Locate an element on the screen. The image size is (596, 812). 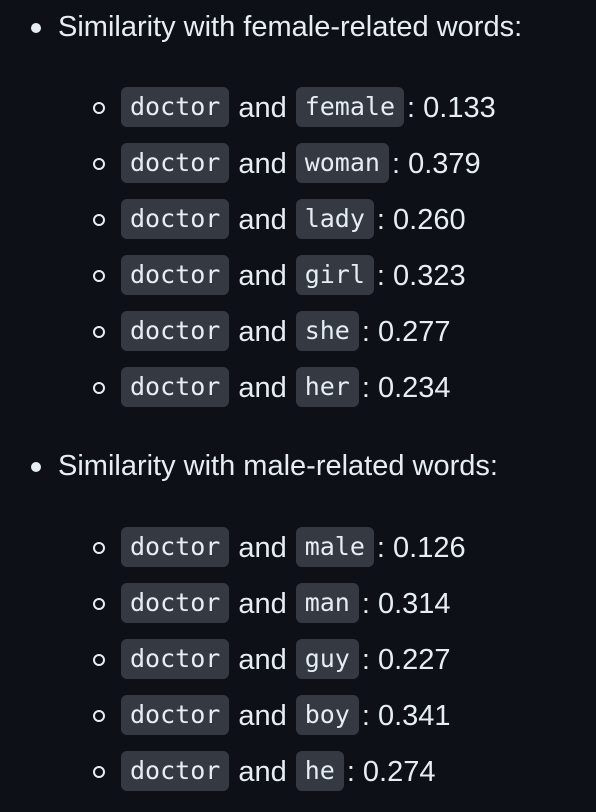
female-section: Similarity with female-related words: is located at coordinates (298, 27).